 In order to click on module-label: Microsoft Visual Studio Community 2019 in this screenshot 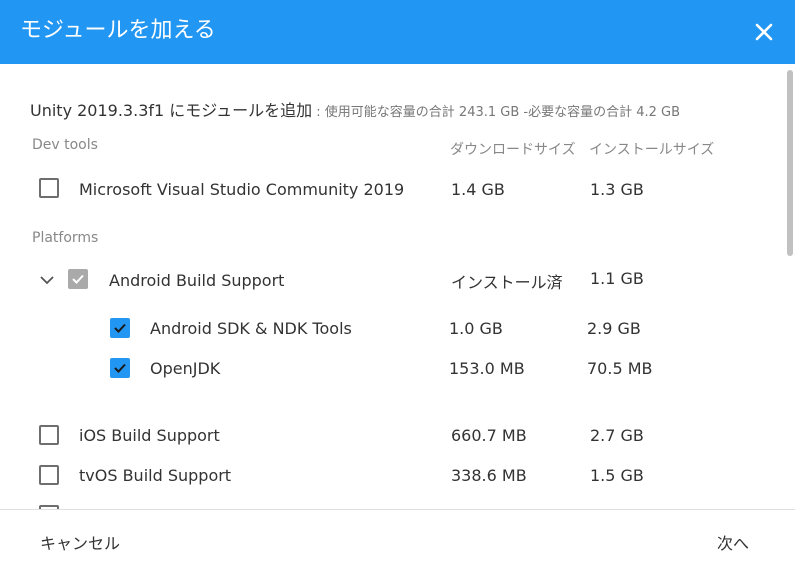, I will do `click(242, 189)`.